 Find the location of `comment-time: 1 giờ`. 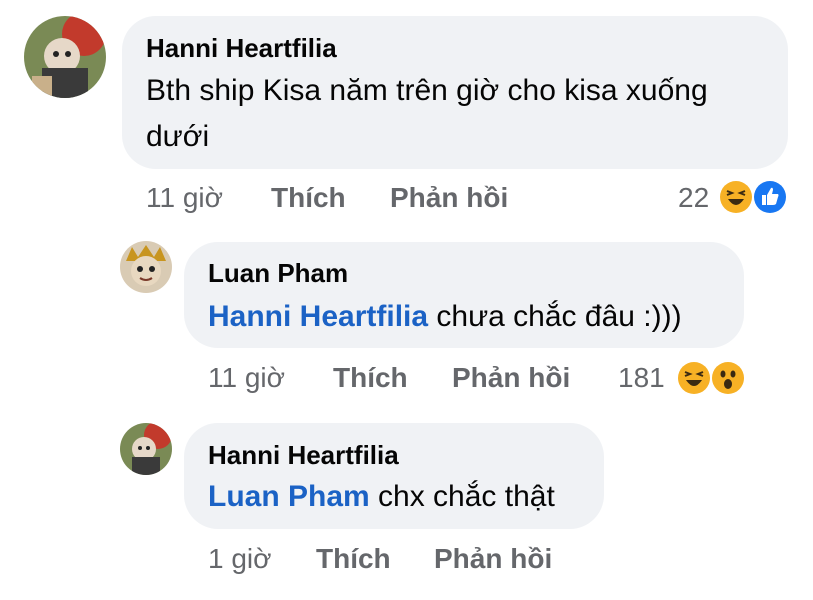

comment-time: 1 giờ is located at coordinates (240, 559).